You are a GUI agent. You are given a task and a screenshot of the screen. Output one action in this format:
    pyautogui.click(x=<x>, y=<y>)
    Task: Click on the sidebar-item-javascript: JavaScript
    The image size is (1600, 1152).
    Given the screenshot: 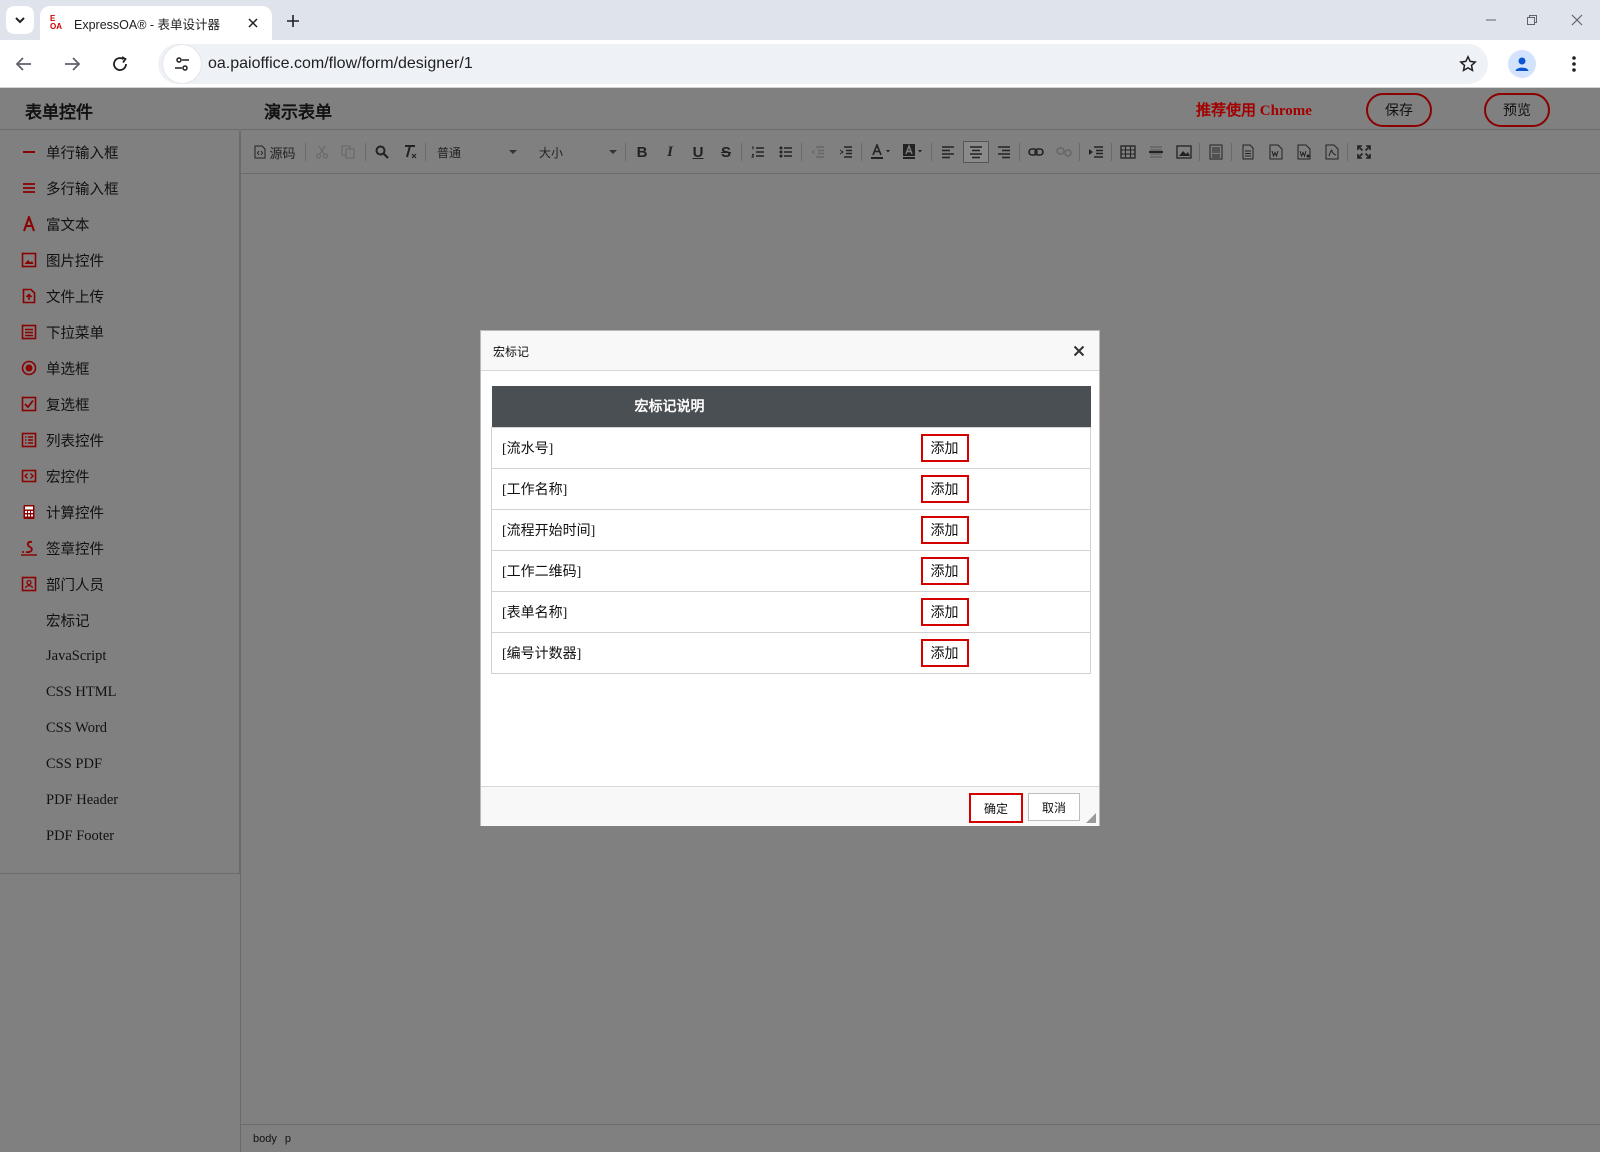 What is the action you would take?
    pyautogui.click(x=76, y=656)
    